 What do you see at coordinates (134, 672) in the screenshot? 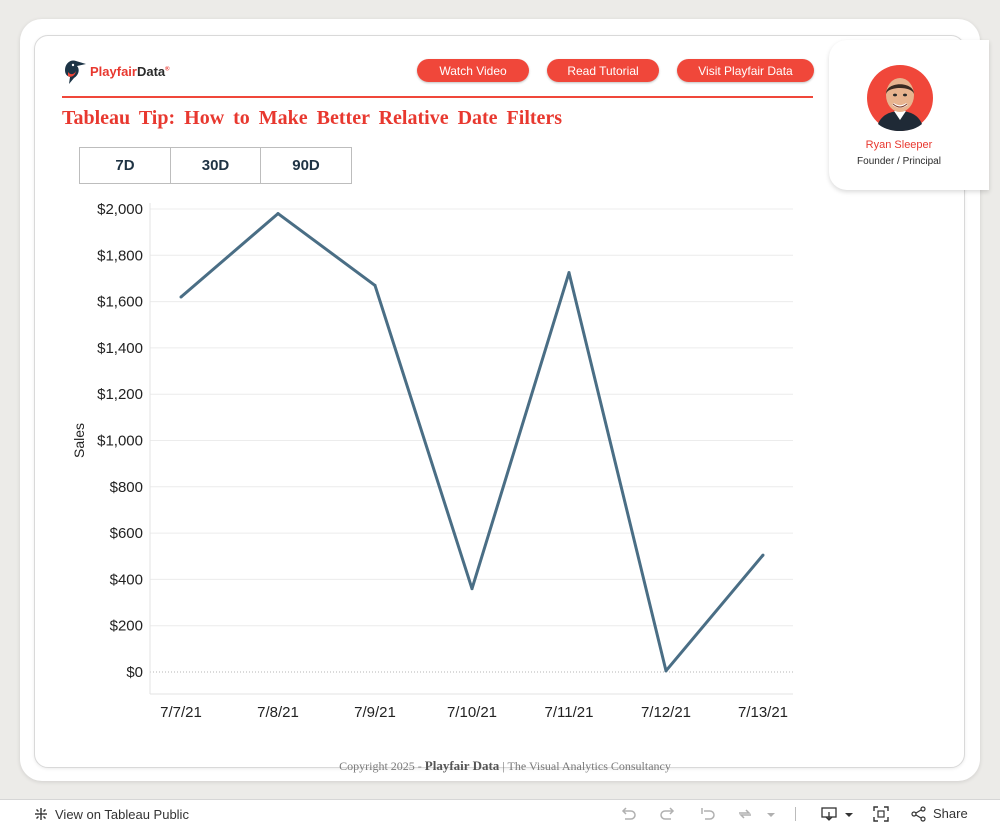
I see `y-tick-label: $0` at bounding box center [134, 672].